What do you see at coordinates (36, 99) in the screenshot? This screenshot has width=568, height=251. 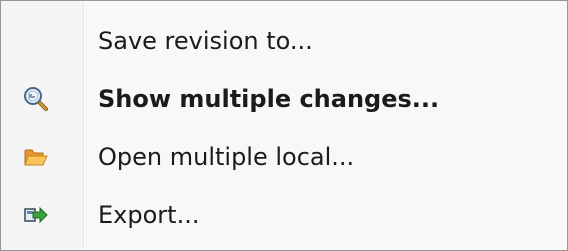 I see `magnifier-icon` at bounding box center [36, 99].